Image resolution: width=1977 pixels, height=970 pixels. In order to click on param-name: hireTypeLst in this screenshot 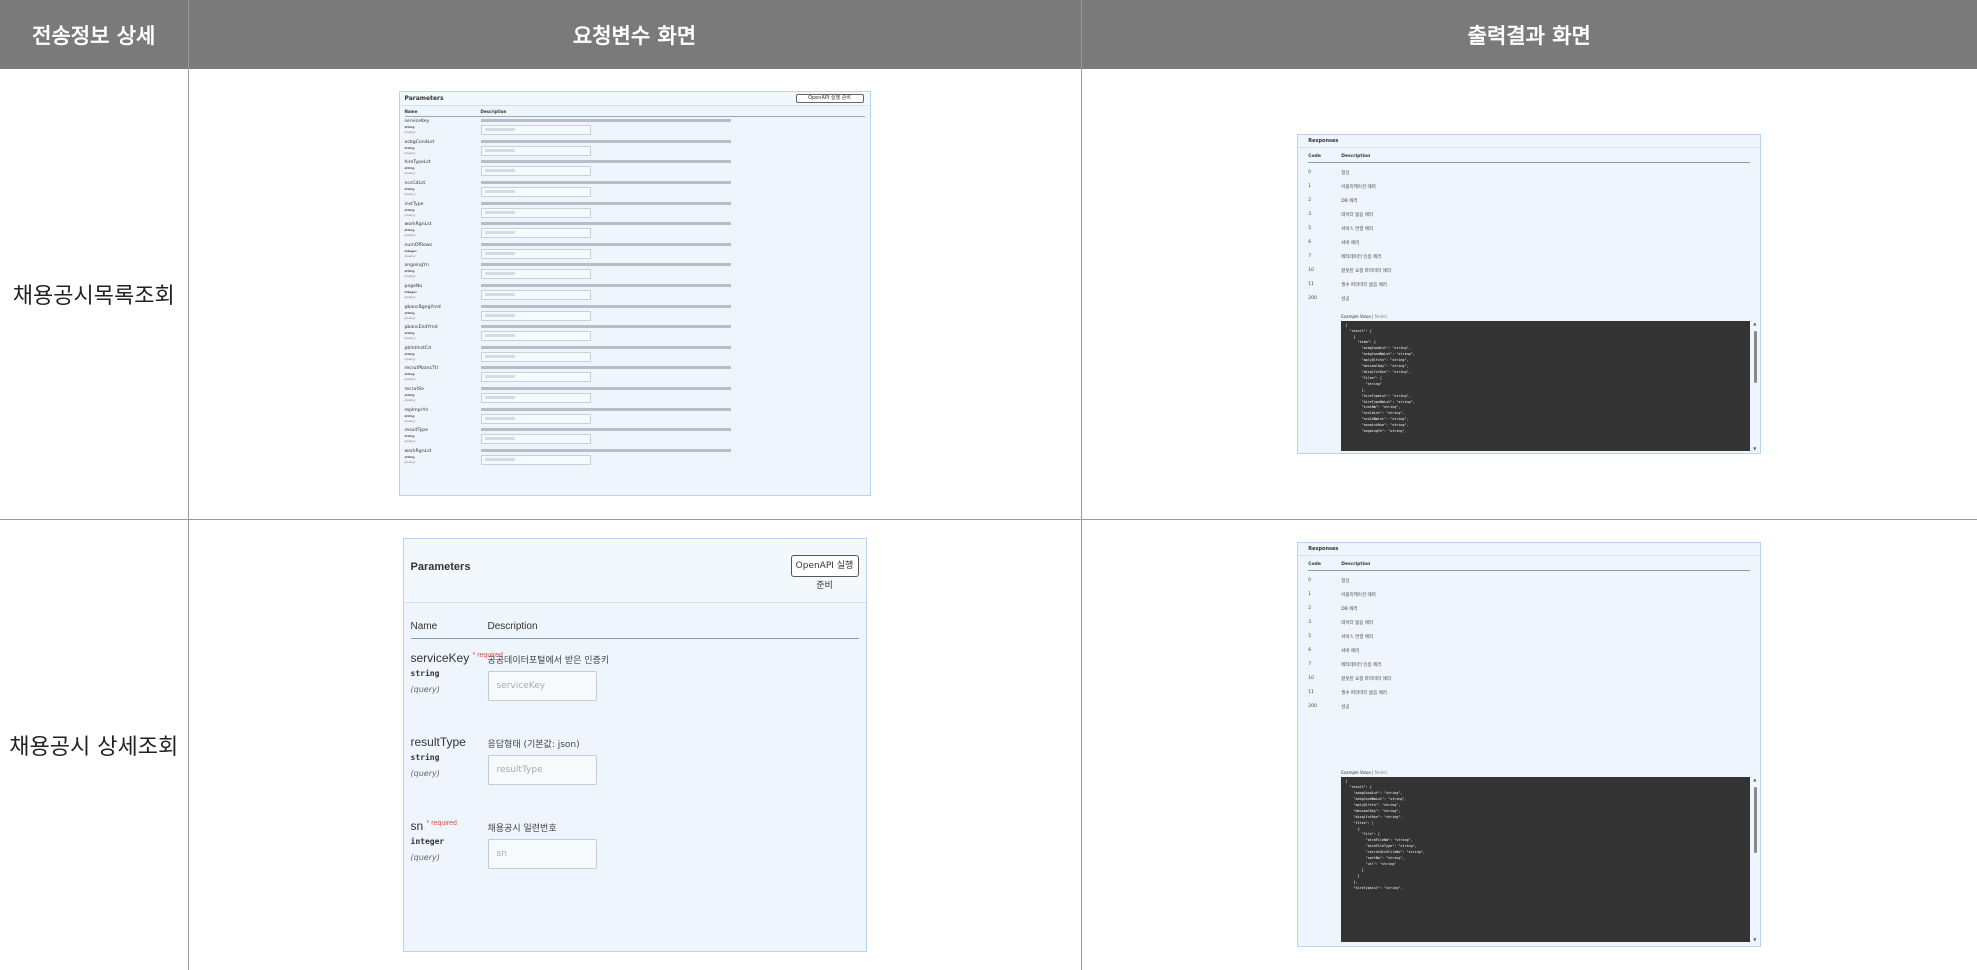, I will do `click(417, 163)`.